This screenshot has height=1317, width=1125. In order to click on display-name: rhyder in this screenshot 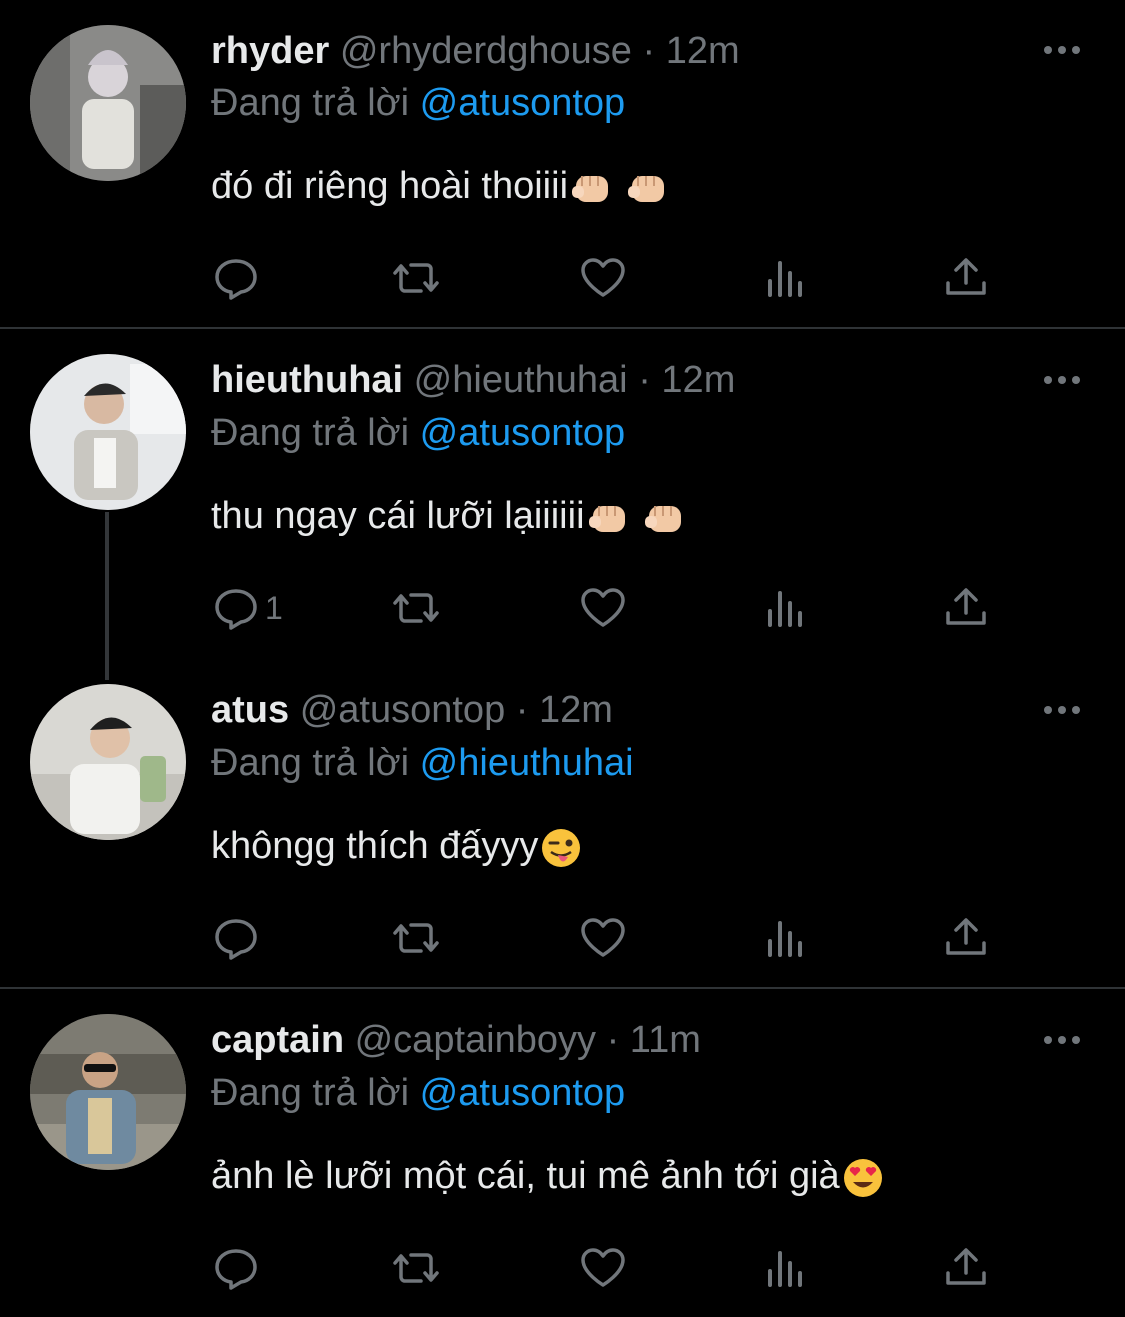, I will do `click(270, 51)`.